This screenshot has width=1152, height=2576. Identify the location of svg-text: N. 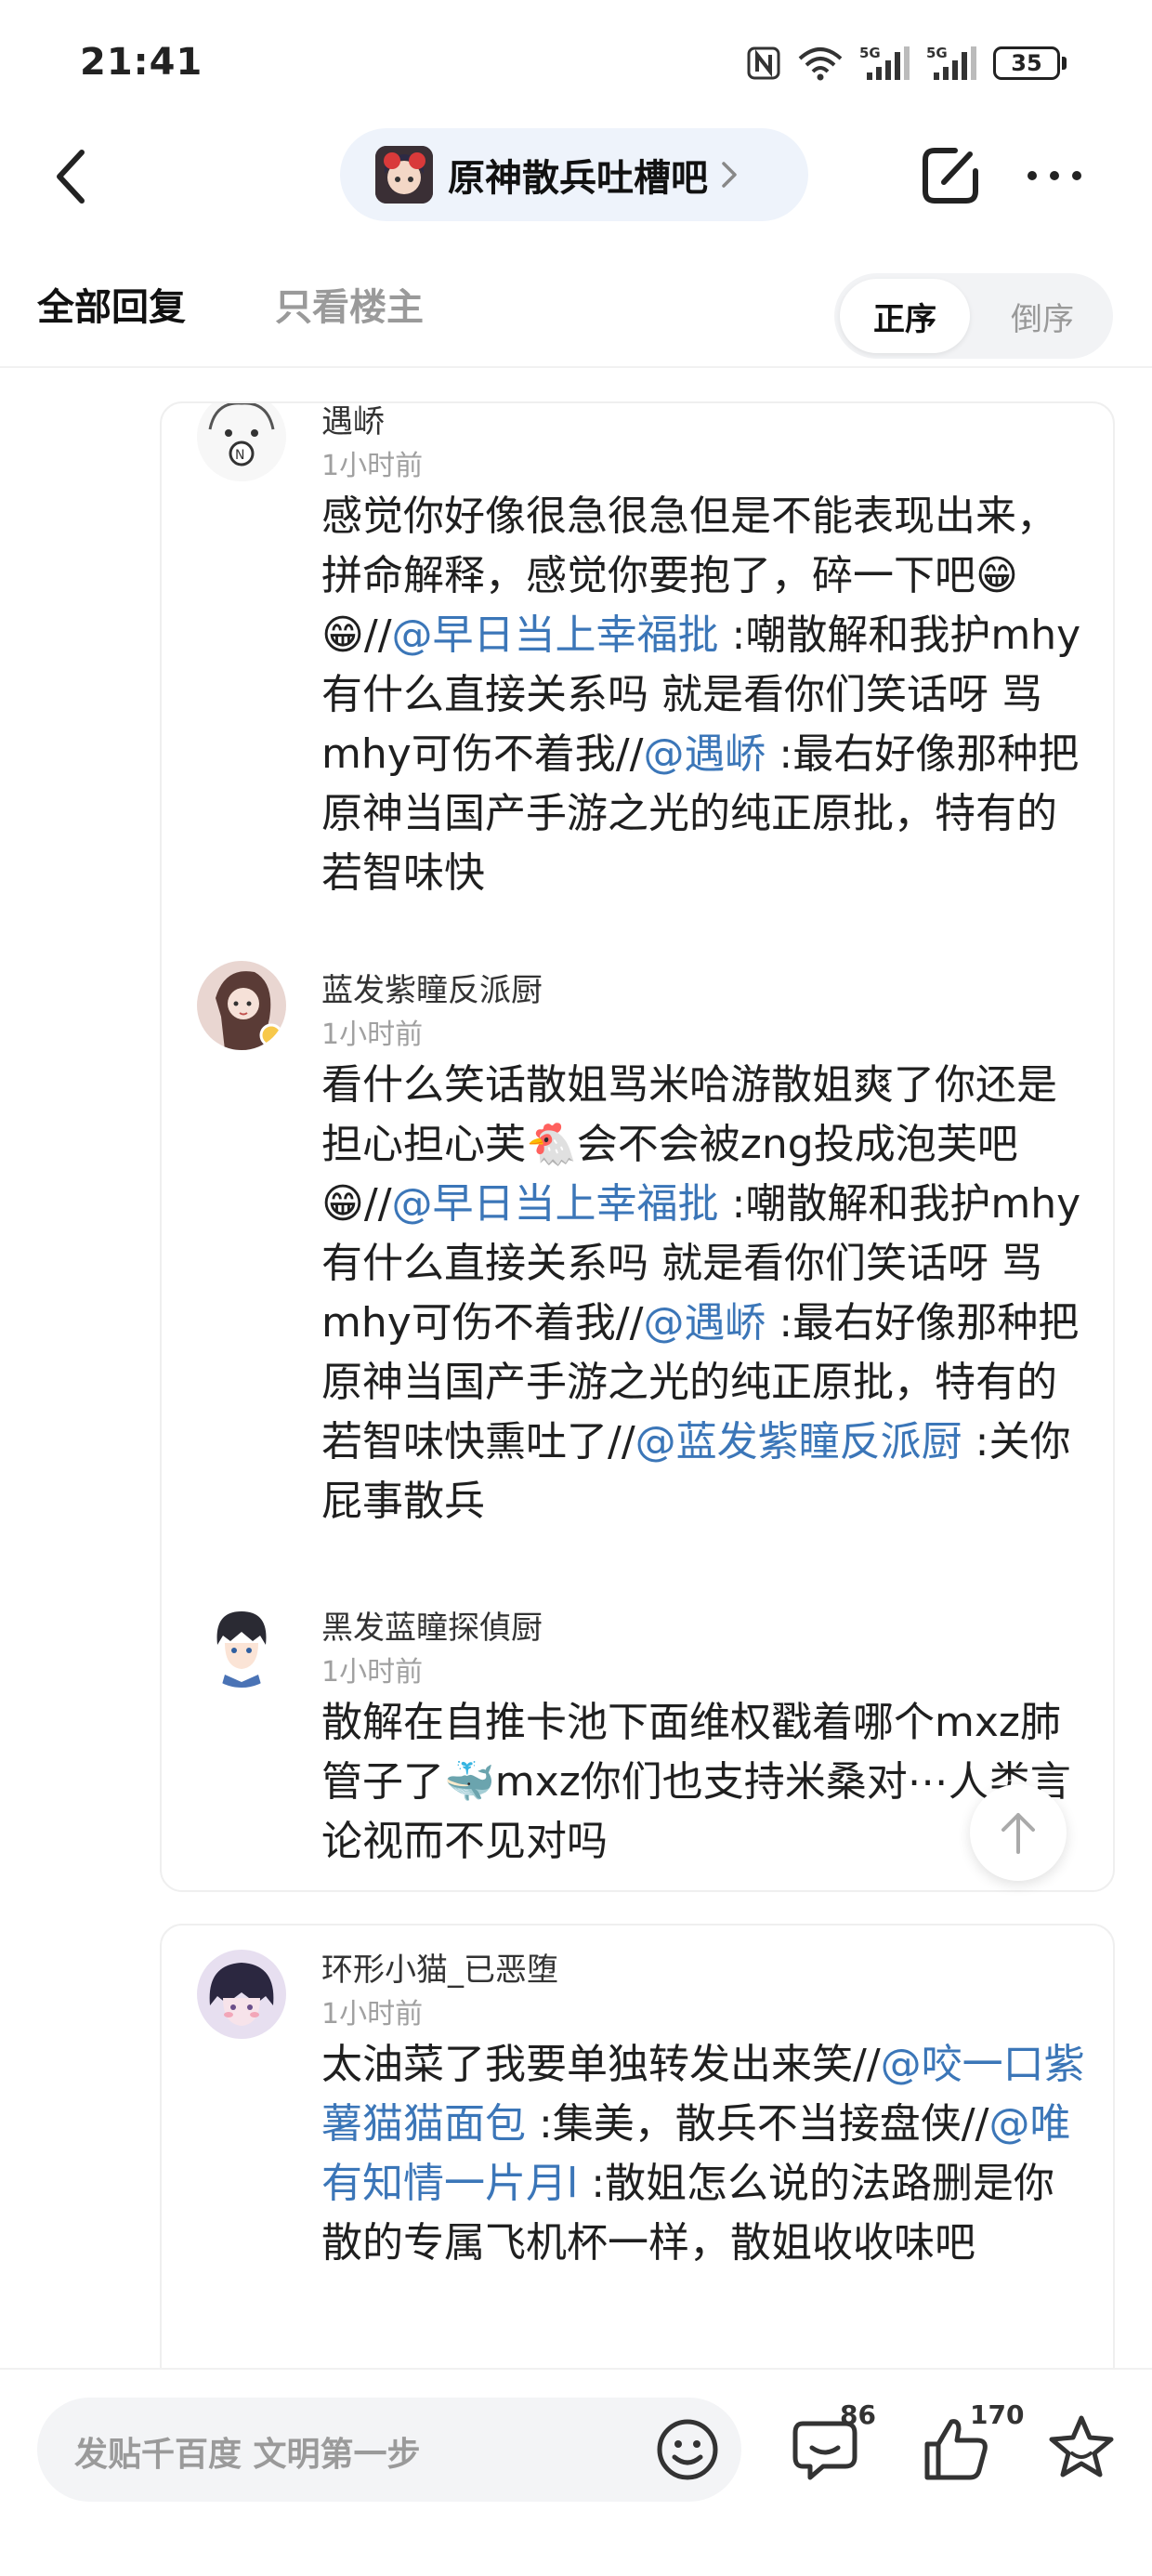
(239, 455).